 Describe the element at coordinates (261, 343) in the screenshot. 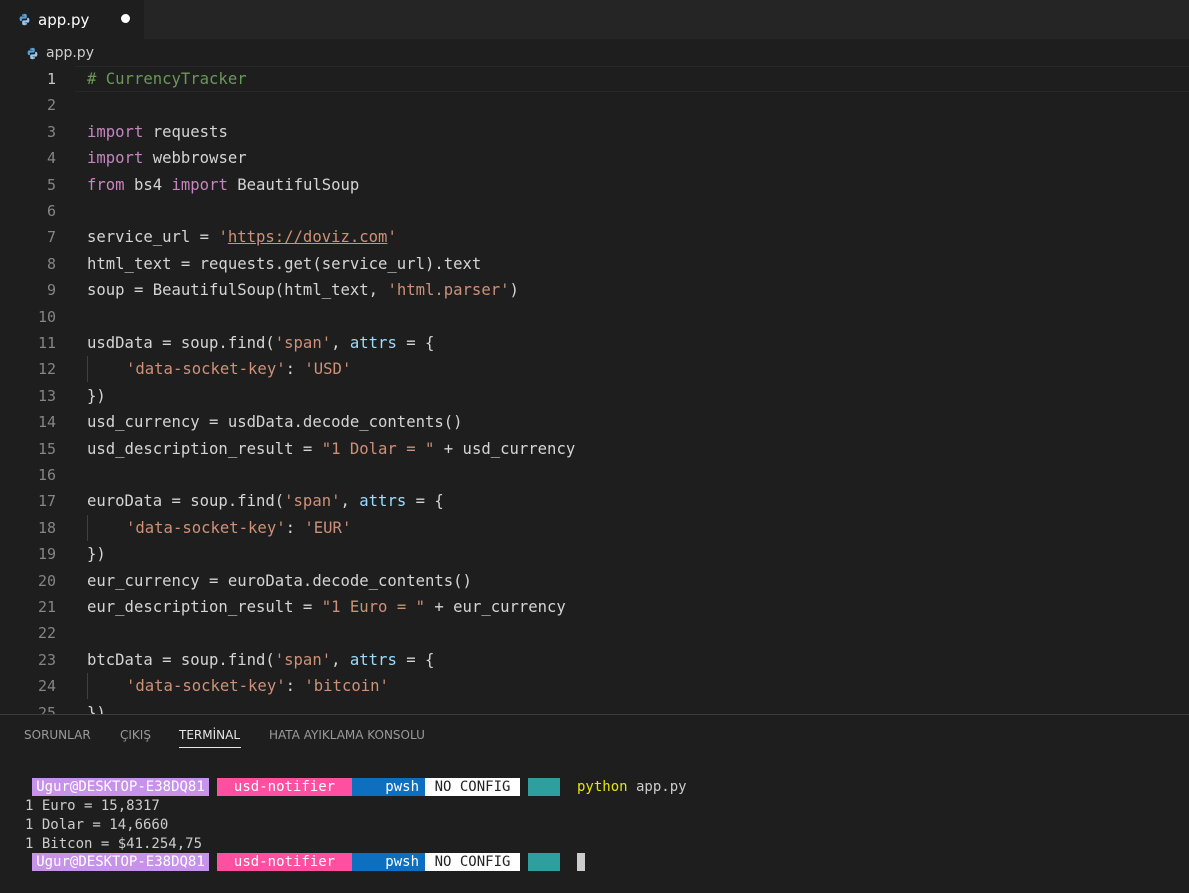

I see `line-text: usdData = soup.find('span', attrs = {` at that location.